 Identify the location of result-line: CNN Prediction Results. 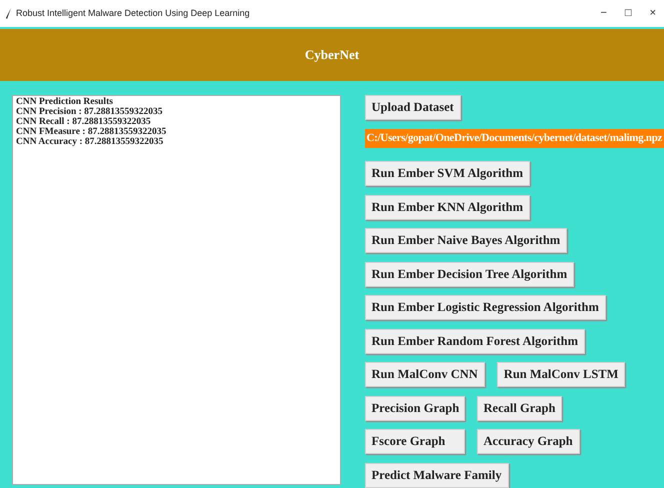
(65, 102).